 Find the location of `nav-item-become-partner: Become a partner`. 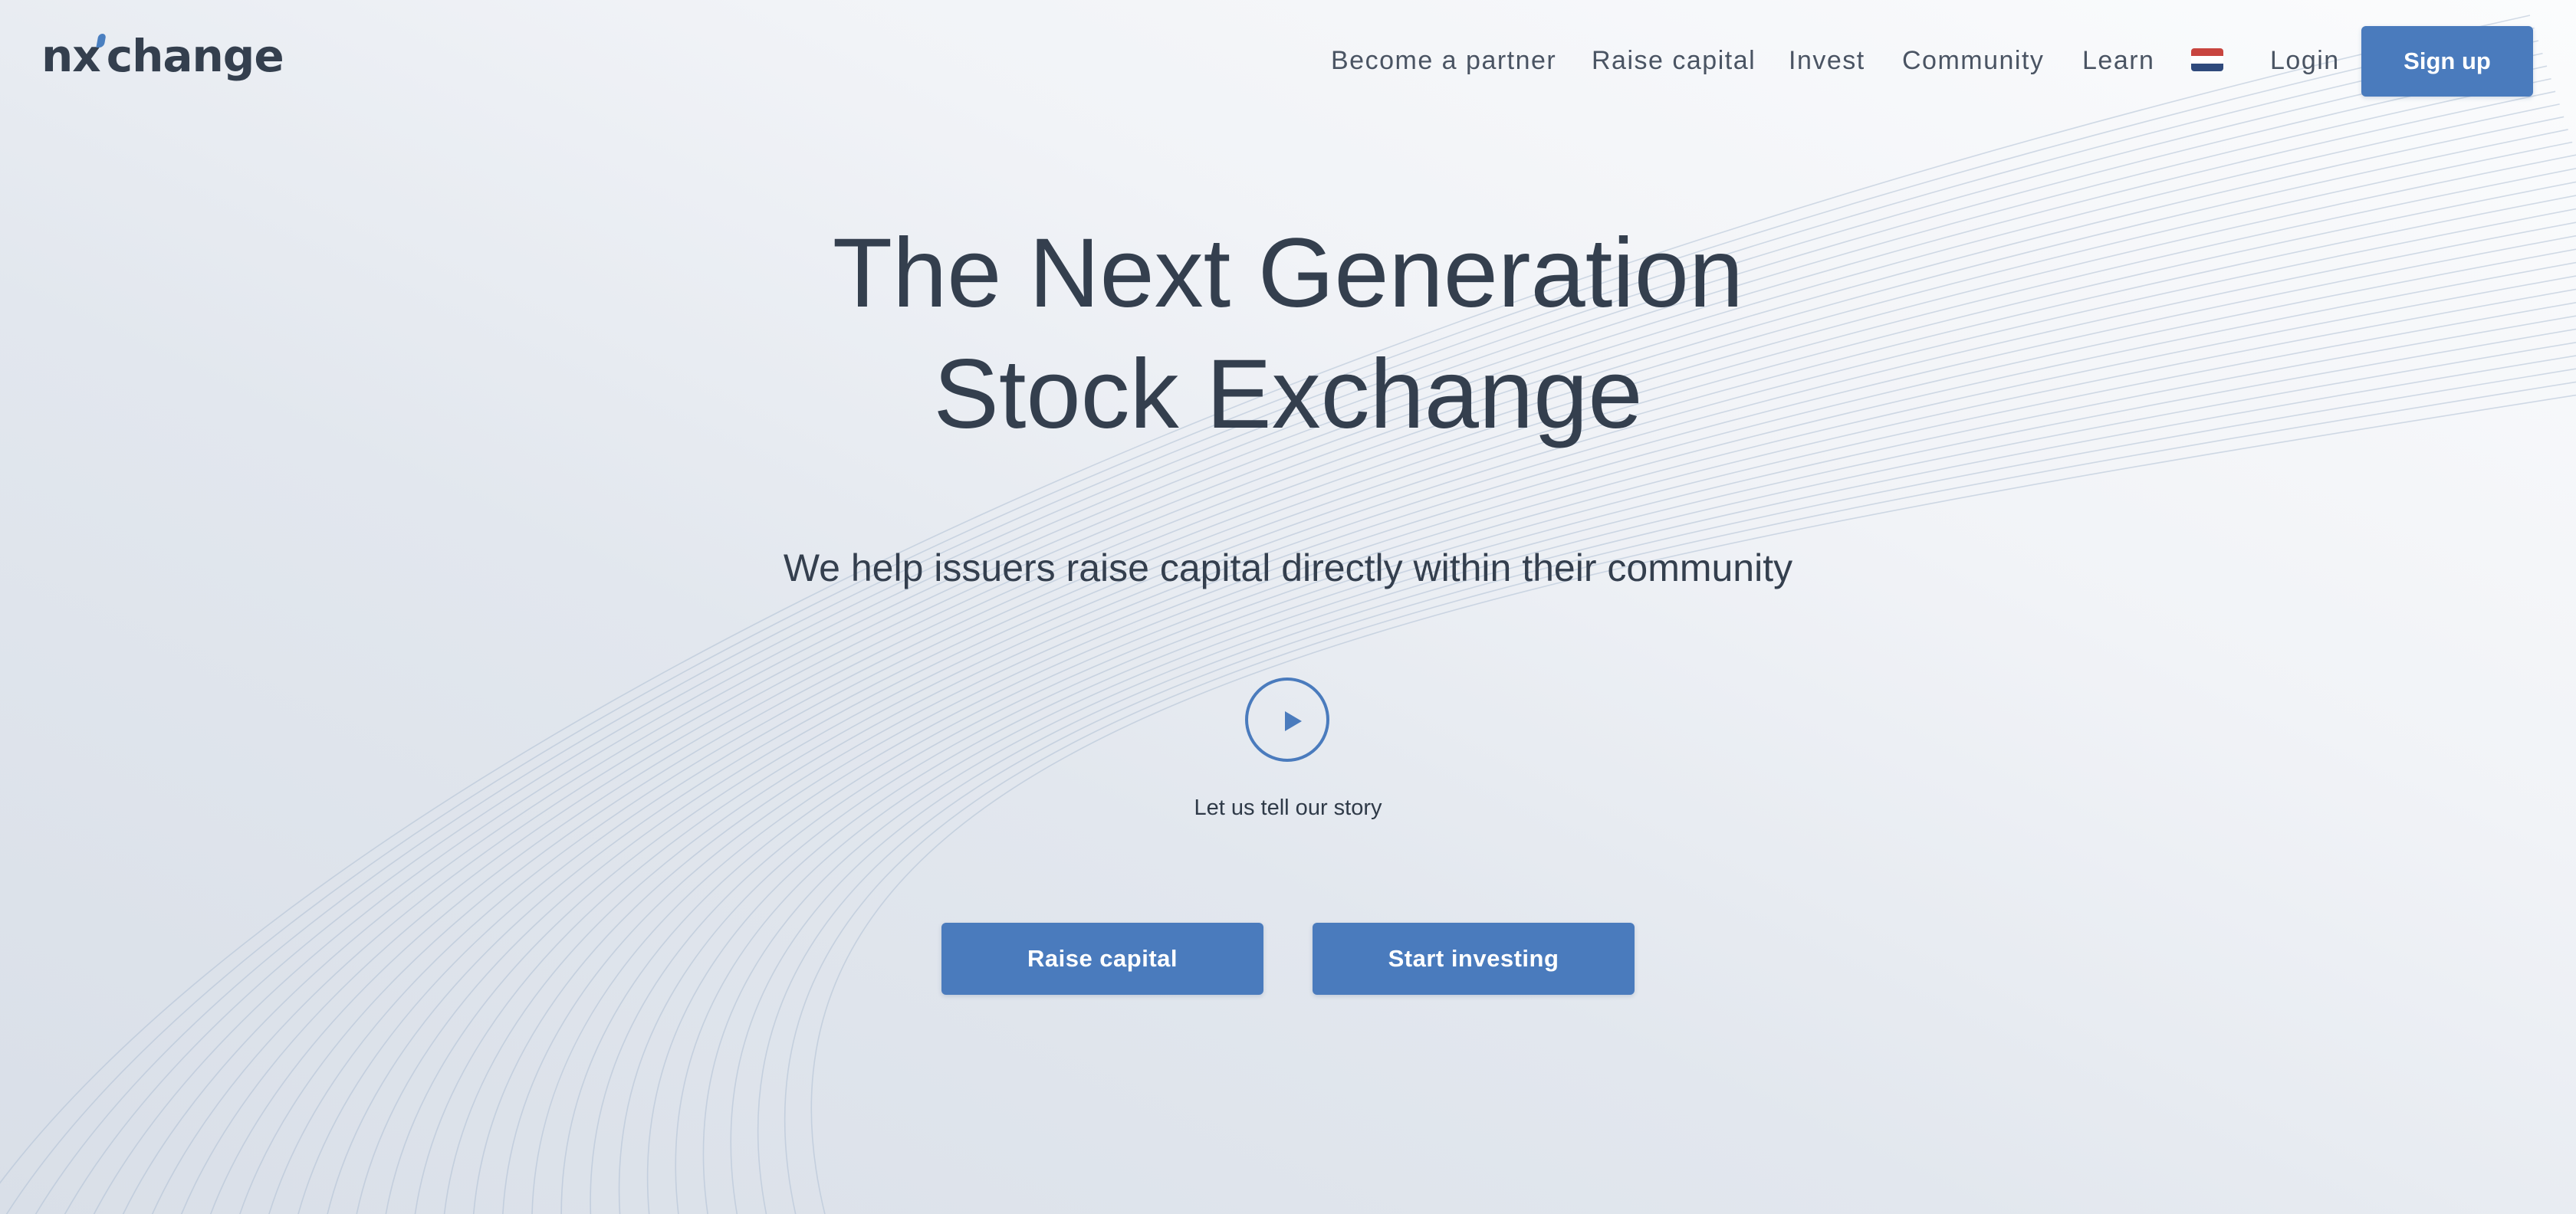

nav-item-become-partner: Become a partner is located at coordinates (1443, 60).